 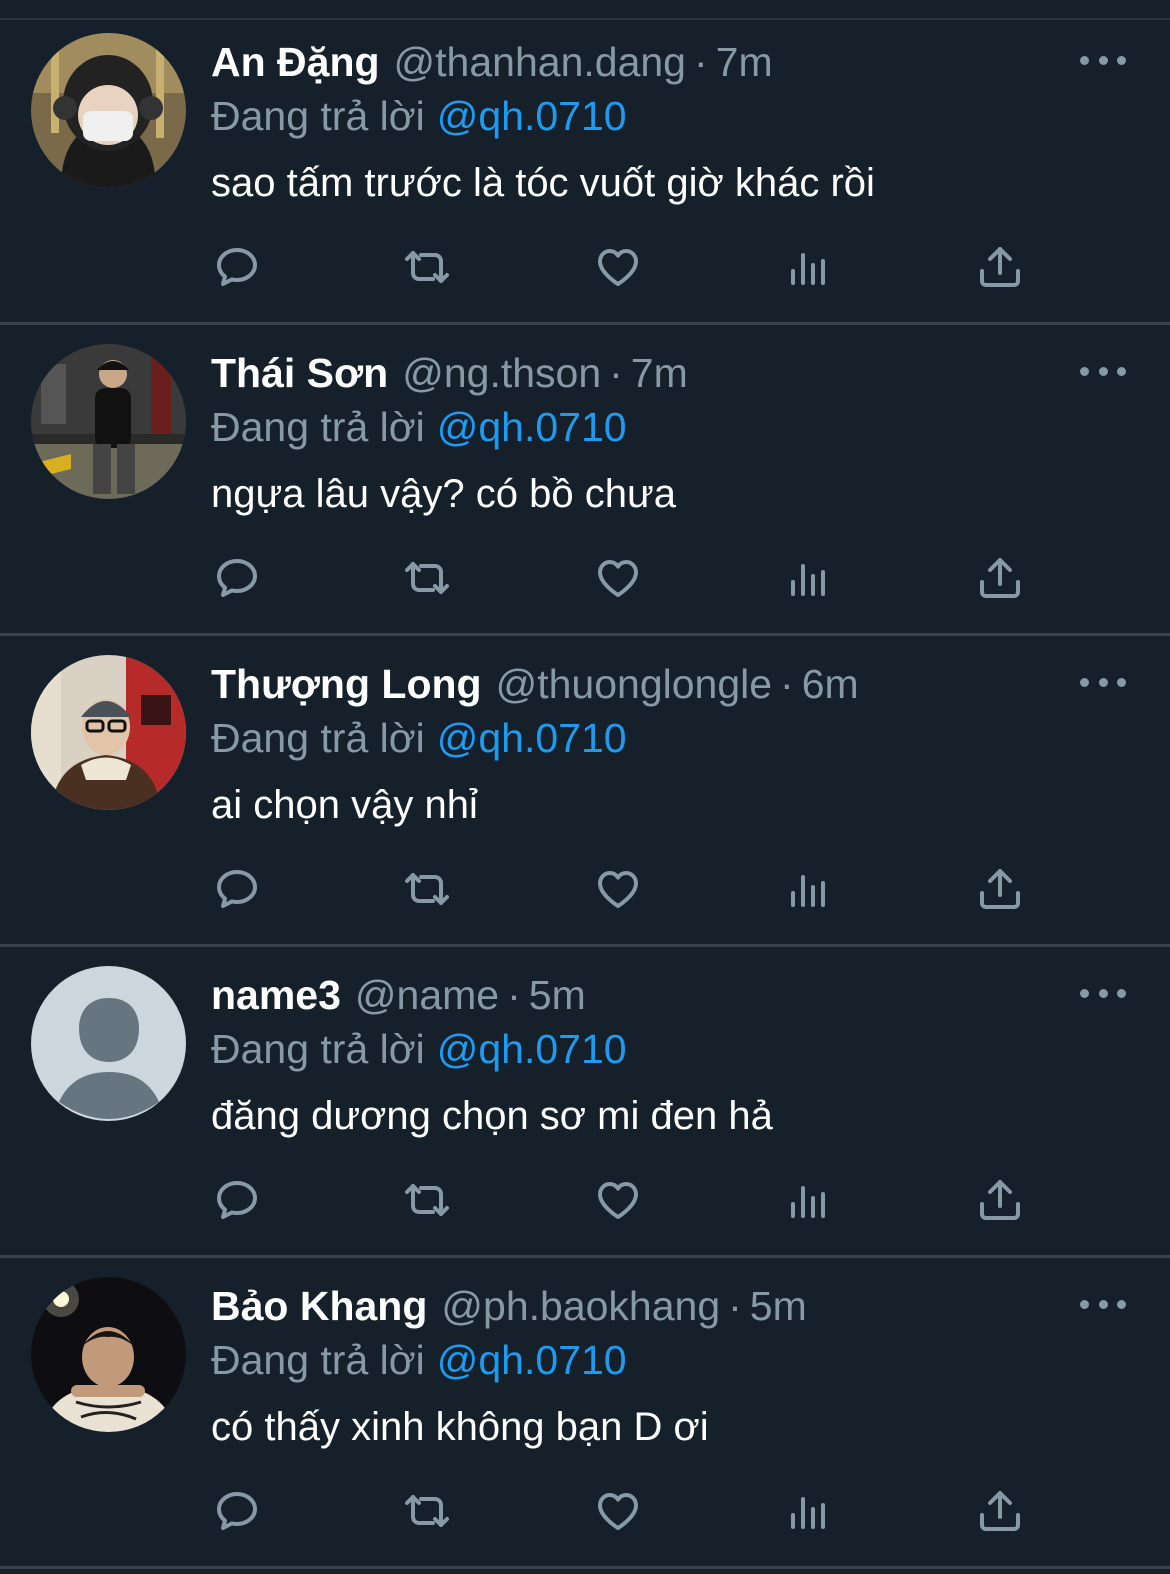 I want to click on display-name: Thái Sơn, so click(x=299, y=373).